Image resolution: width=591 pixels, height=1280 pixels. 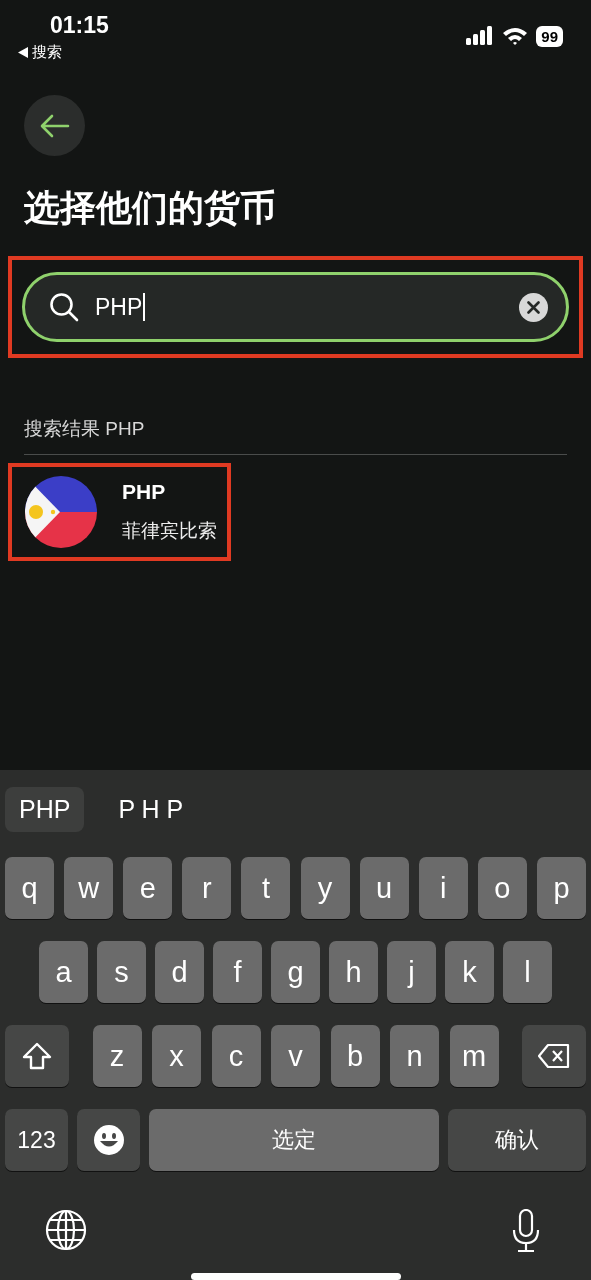 What do you see at coordinates (295, 307) in the screenshot?
I see `search-field: PHP` at bounding box center [295, 307].